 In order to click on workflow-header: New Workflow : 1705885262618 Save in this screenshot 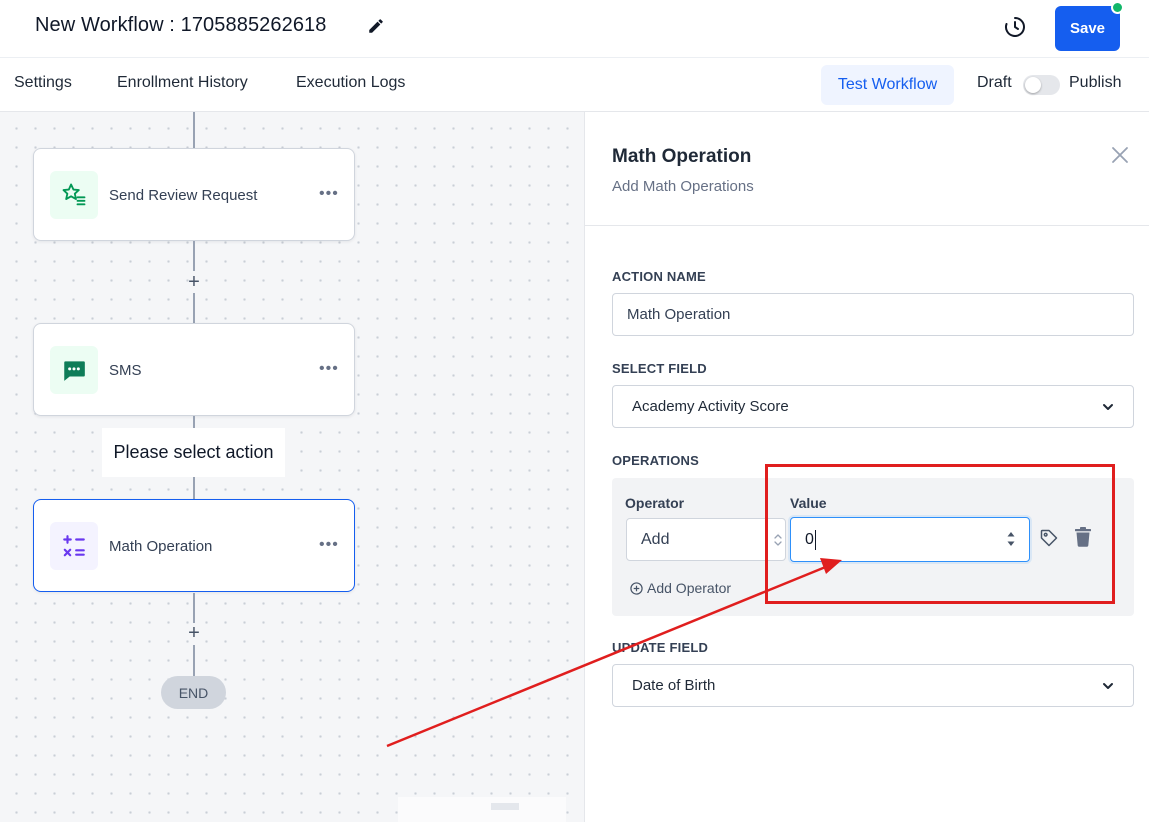, I will do `click(574, 29)`.